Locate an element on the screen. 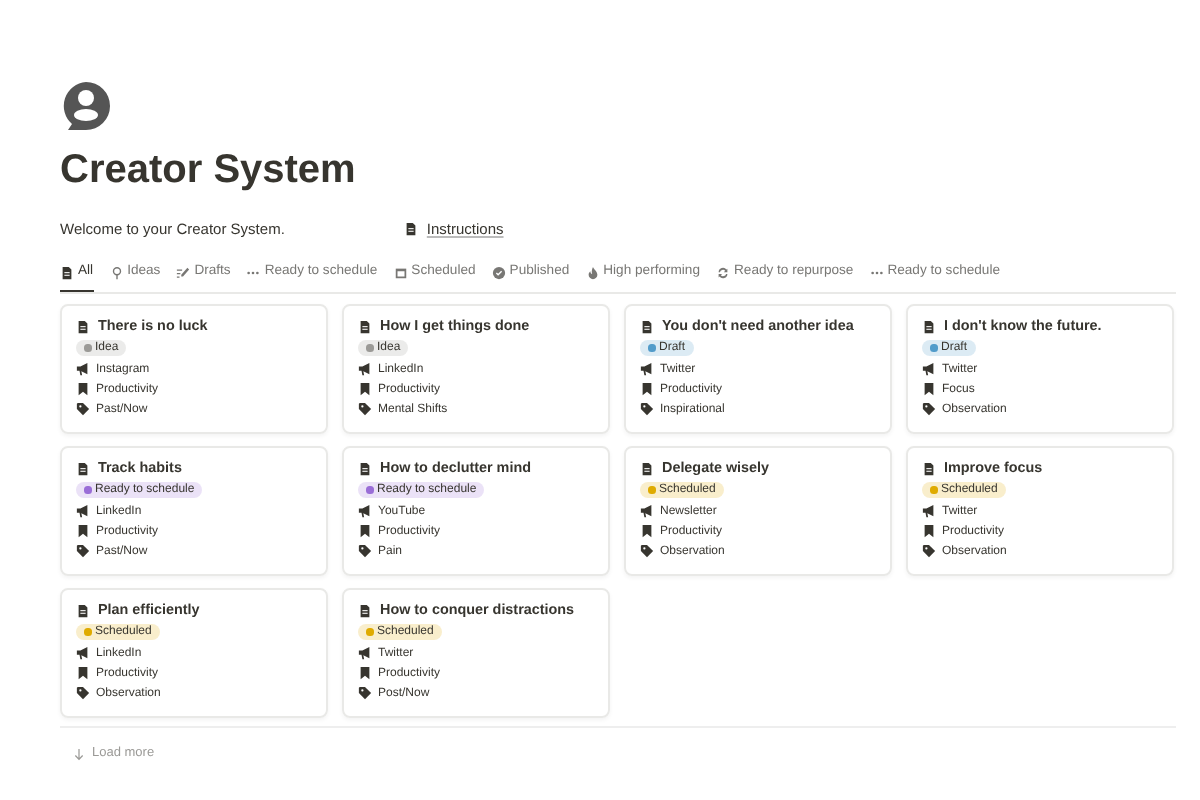 The image size is (1200, 800). page-title: Creator System is located at coordinates (209, 170).